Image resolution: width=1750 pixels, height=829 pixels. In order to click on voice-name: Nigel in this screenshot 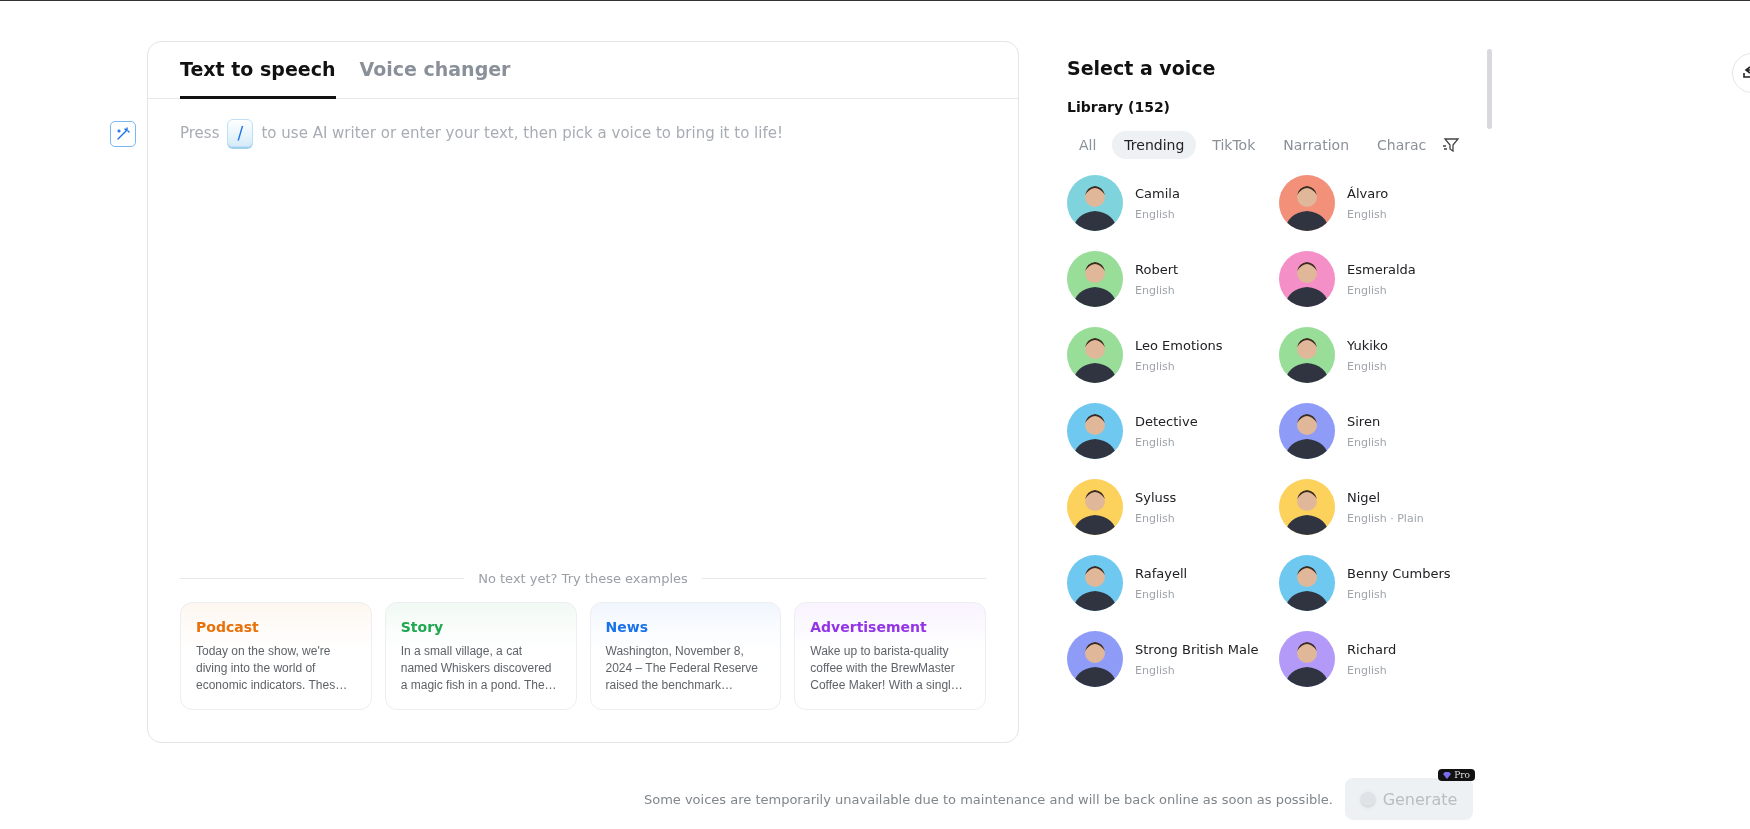, I will do `click(1385, 497)`.